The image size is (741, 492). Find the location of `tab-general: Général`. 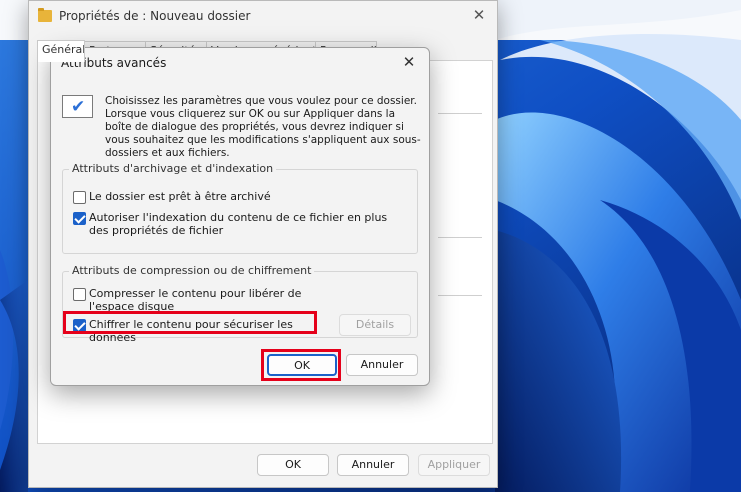

tab-general: Général is located at coordinates (61, 51).